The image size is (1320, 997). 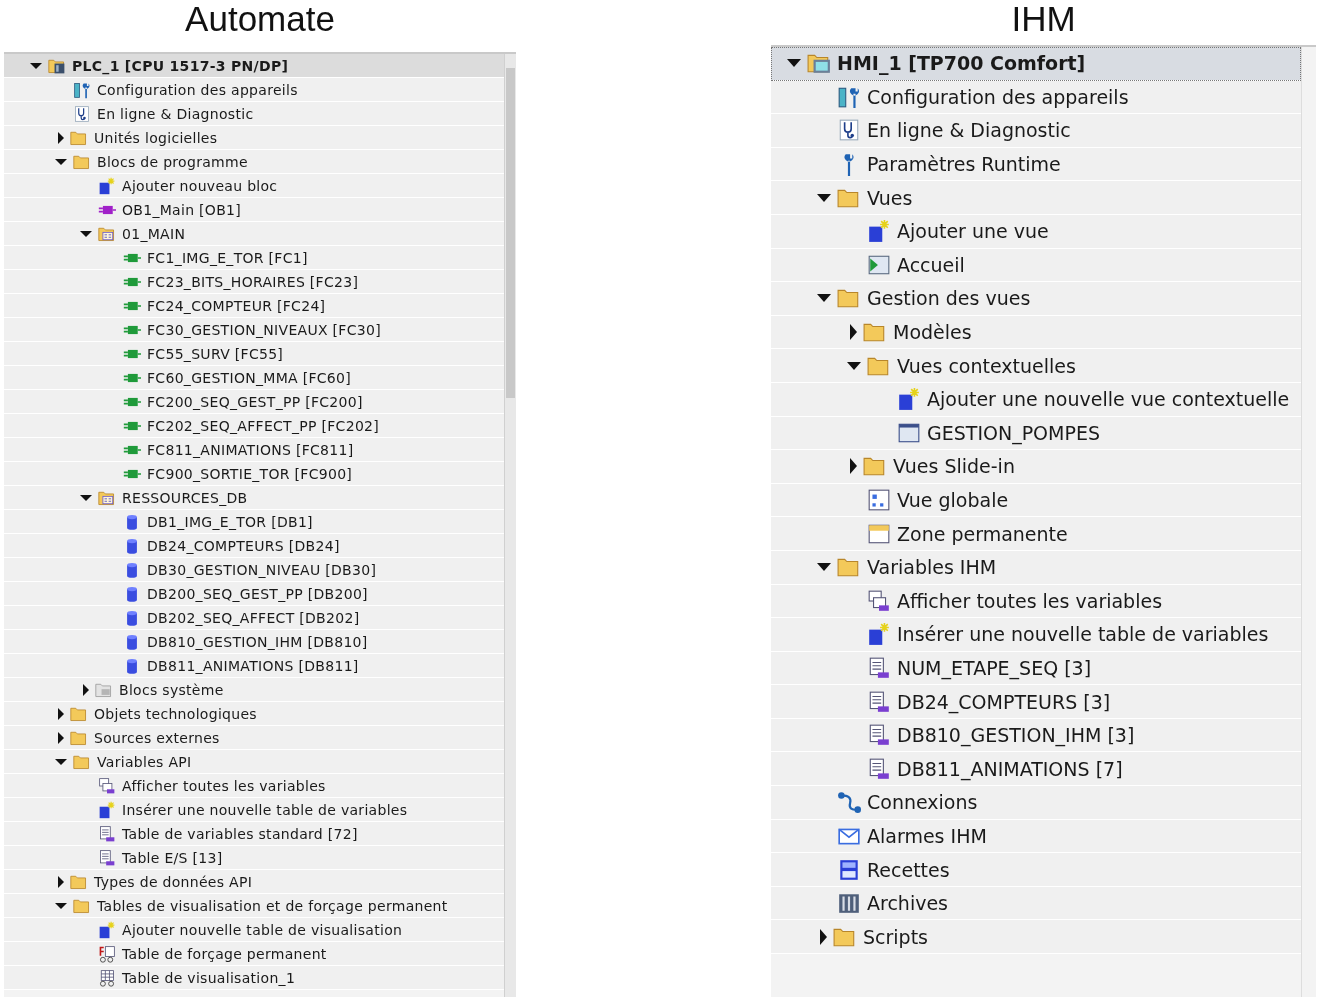 What do you see at coordinates (510, 525) in the screenshot?
I see `scrollbar` at bounding box center [510, 525].